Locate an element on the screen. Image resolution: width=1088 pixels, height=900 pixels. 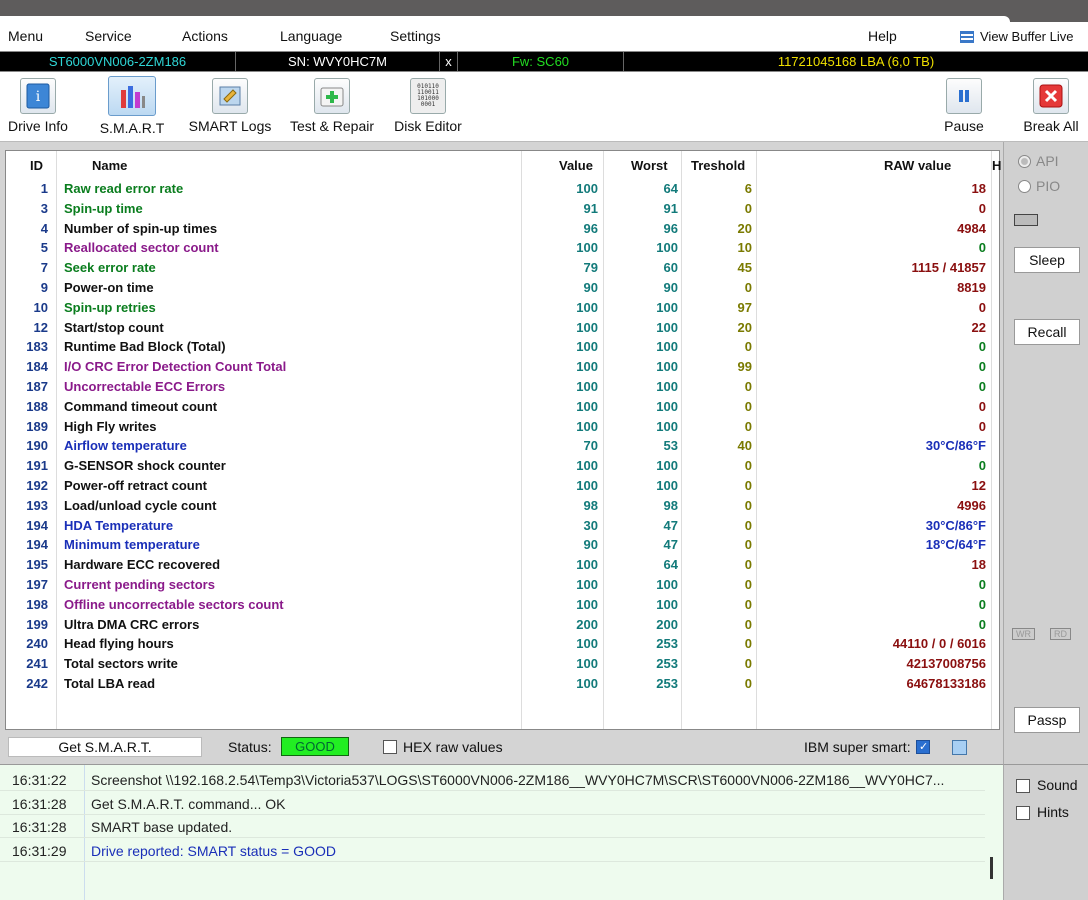
table-row: 193 Load/unload cycle count 98 98 0 4996 is located at coordinates (502, 506).